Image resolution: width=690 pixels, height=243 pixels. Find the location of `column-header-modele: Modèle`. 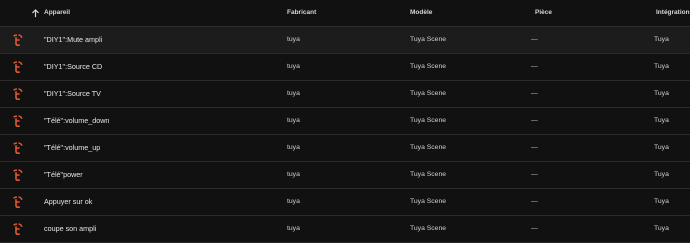

column-header-modele: Modèle is located at coordinates (421, 13).